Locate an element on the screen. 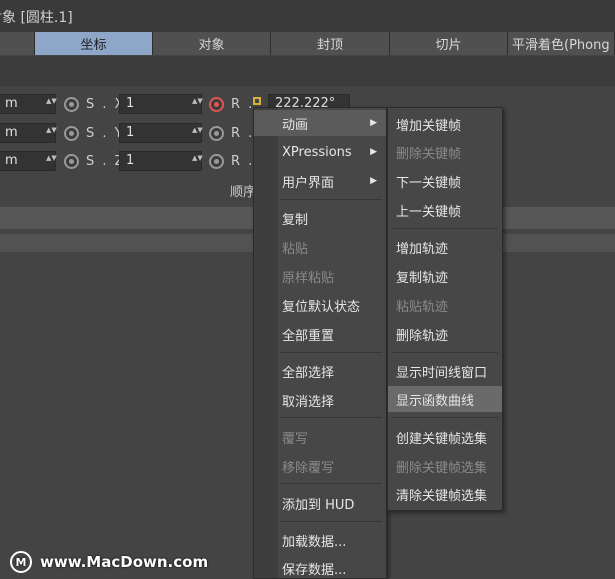 This screenshot has height=579, width=615. menu-item-add-to-hud: 添加到 HUD is located at coordinates (320, 503).